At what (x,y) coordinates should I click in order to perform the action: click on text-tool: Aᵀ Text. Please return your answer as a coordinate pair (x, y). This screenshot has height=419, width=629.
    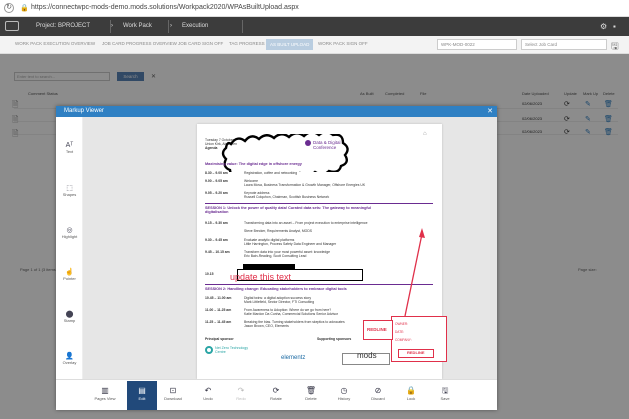
    Looking at the image, I should click on (69, 148).